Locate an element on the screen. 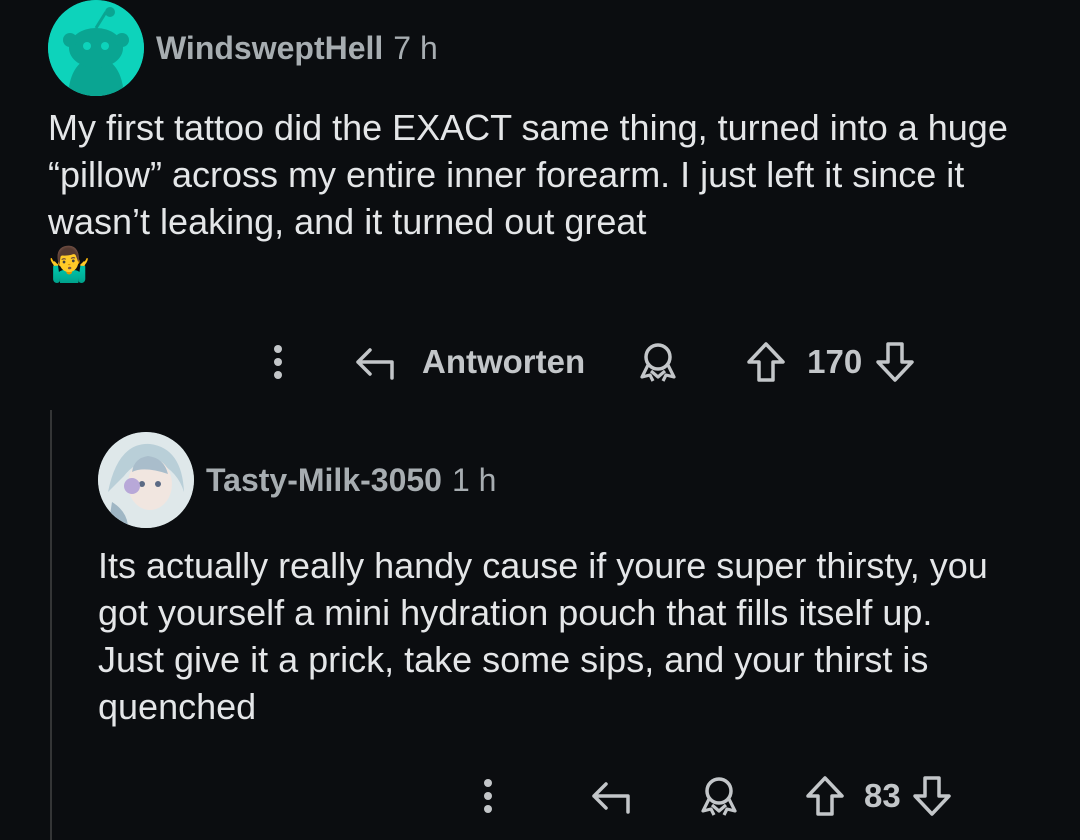  vote-count: 83 is located at coordinates (882, 795).